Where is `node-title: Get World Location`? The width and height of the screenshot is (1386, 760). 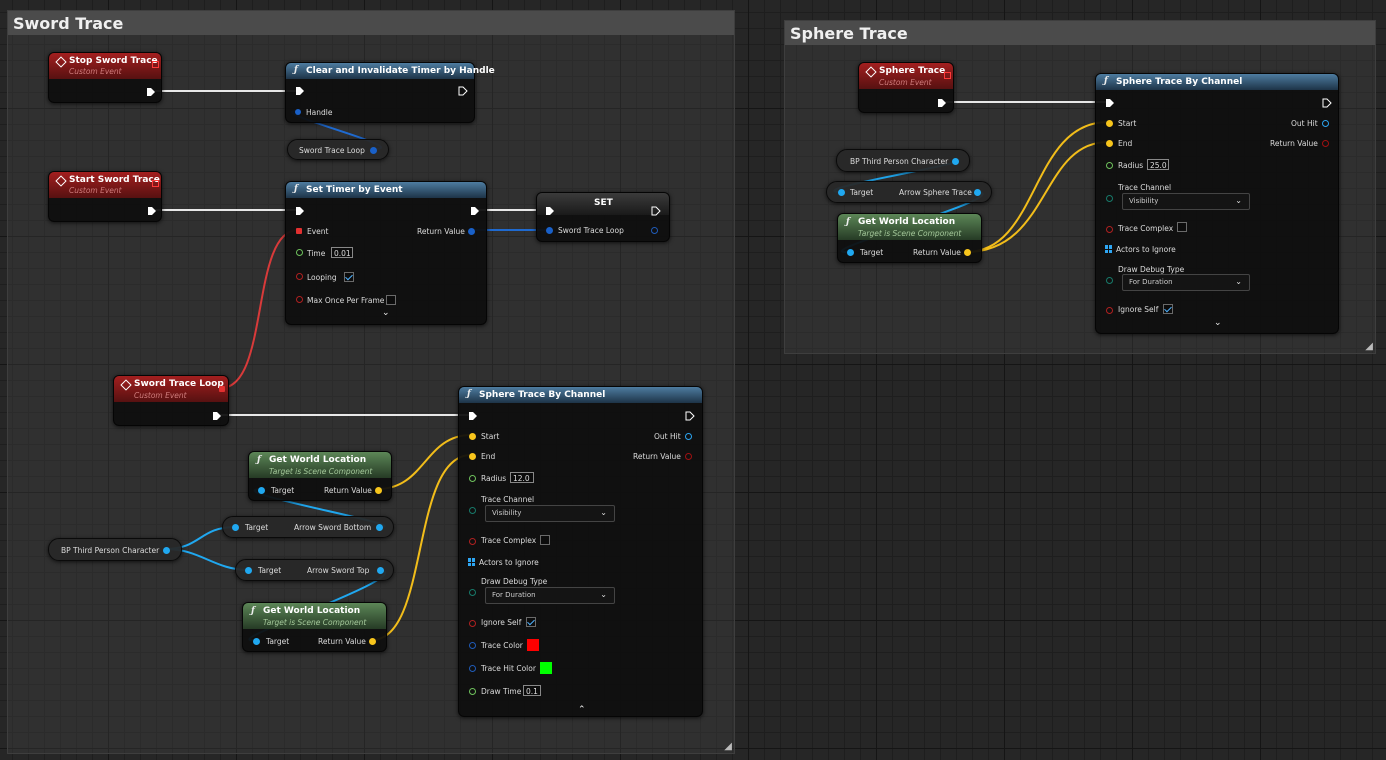 node-title: Get World Location is located at coordinates (312, 611).